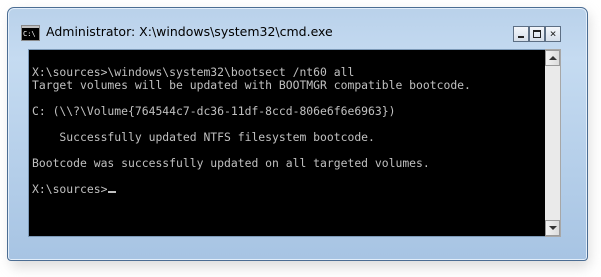 The width and height of the screenshot is (601, 277). What do you see at coordinates (552, 228) in the screenshot?
I see `scroll-down-arrow-icon` at bounding box center [552, 228].